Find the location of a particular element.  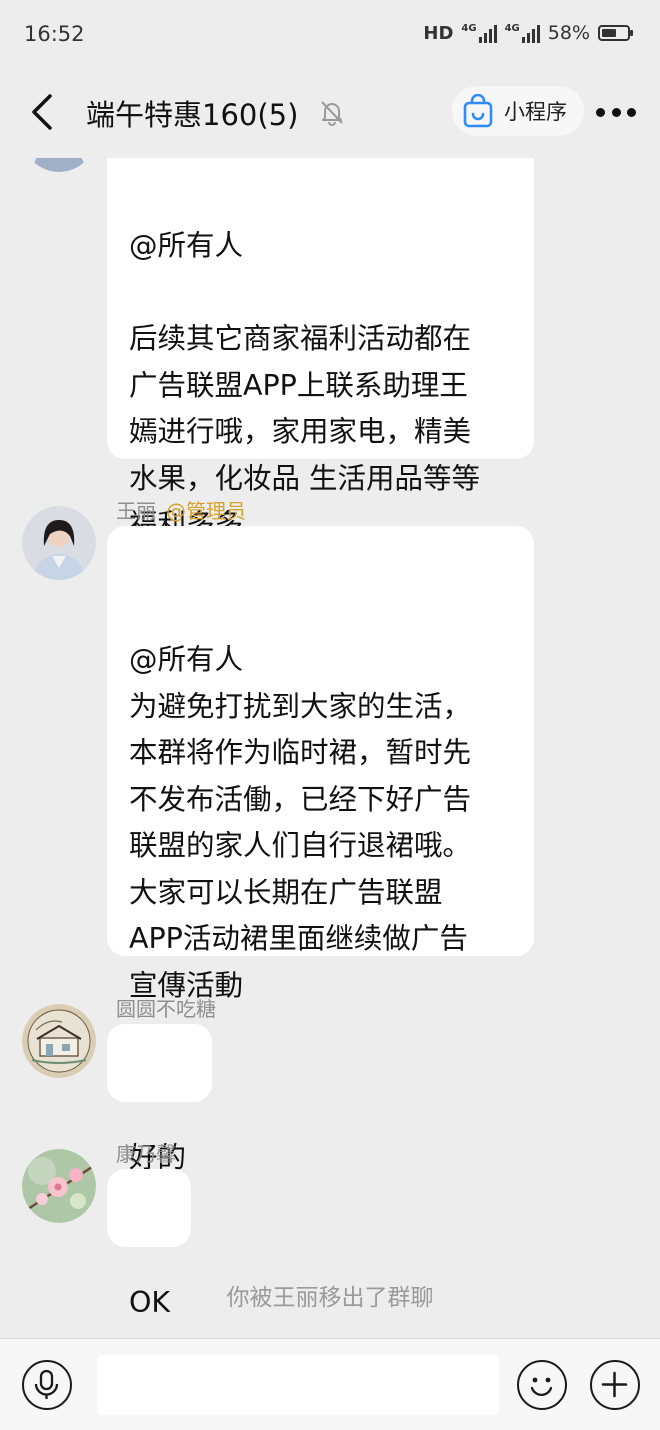

signal-1-icon: 4G is located at coordinates (479, 33).